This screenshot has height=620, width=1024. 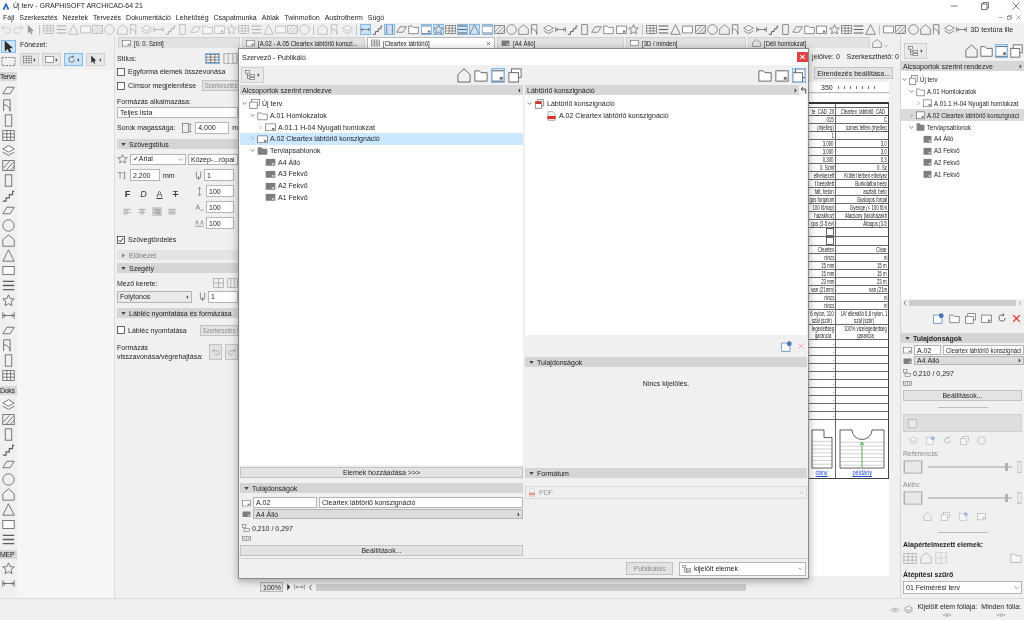 I want to click on refresh-icon, so click(x=1002, y=318).